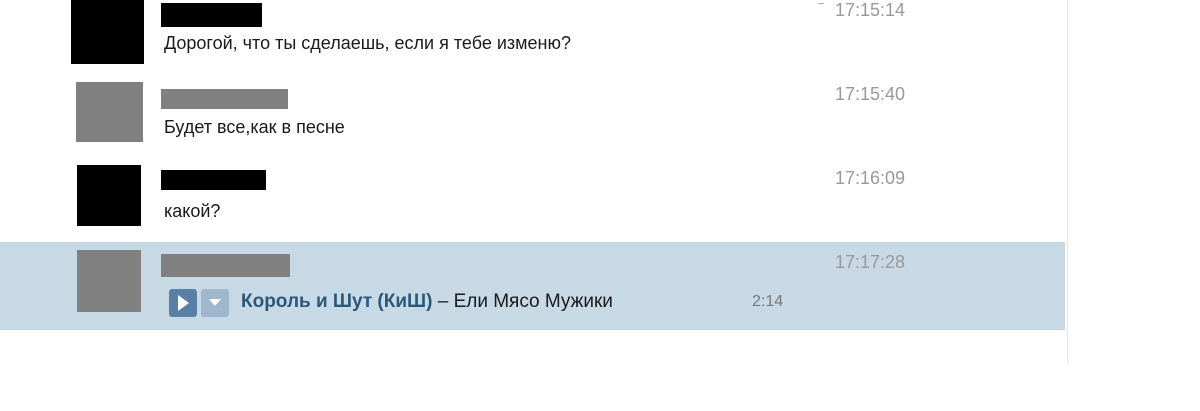 The width and height of the screenshot is (1200, 411). I want to click on add-audio-button, so click(215, 303).